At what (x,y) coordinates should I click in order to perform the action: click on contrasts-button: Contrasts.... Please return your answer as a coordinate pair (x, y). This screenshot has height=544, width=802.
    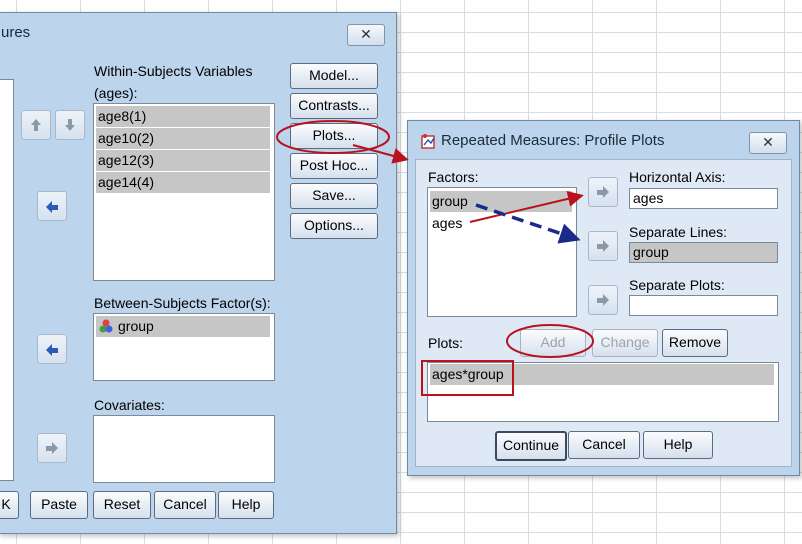
    Looking at the image, I should click on (334, 106).